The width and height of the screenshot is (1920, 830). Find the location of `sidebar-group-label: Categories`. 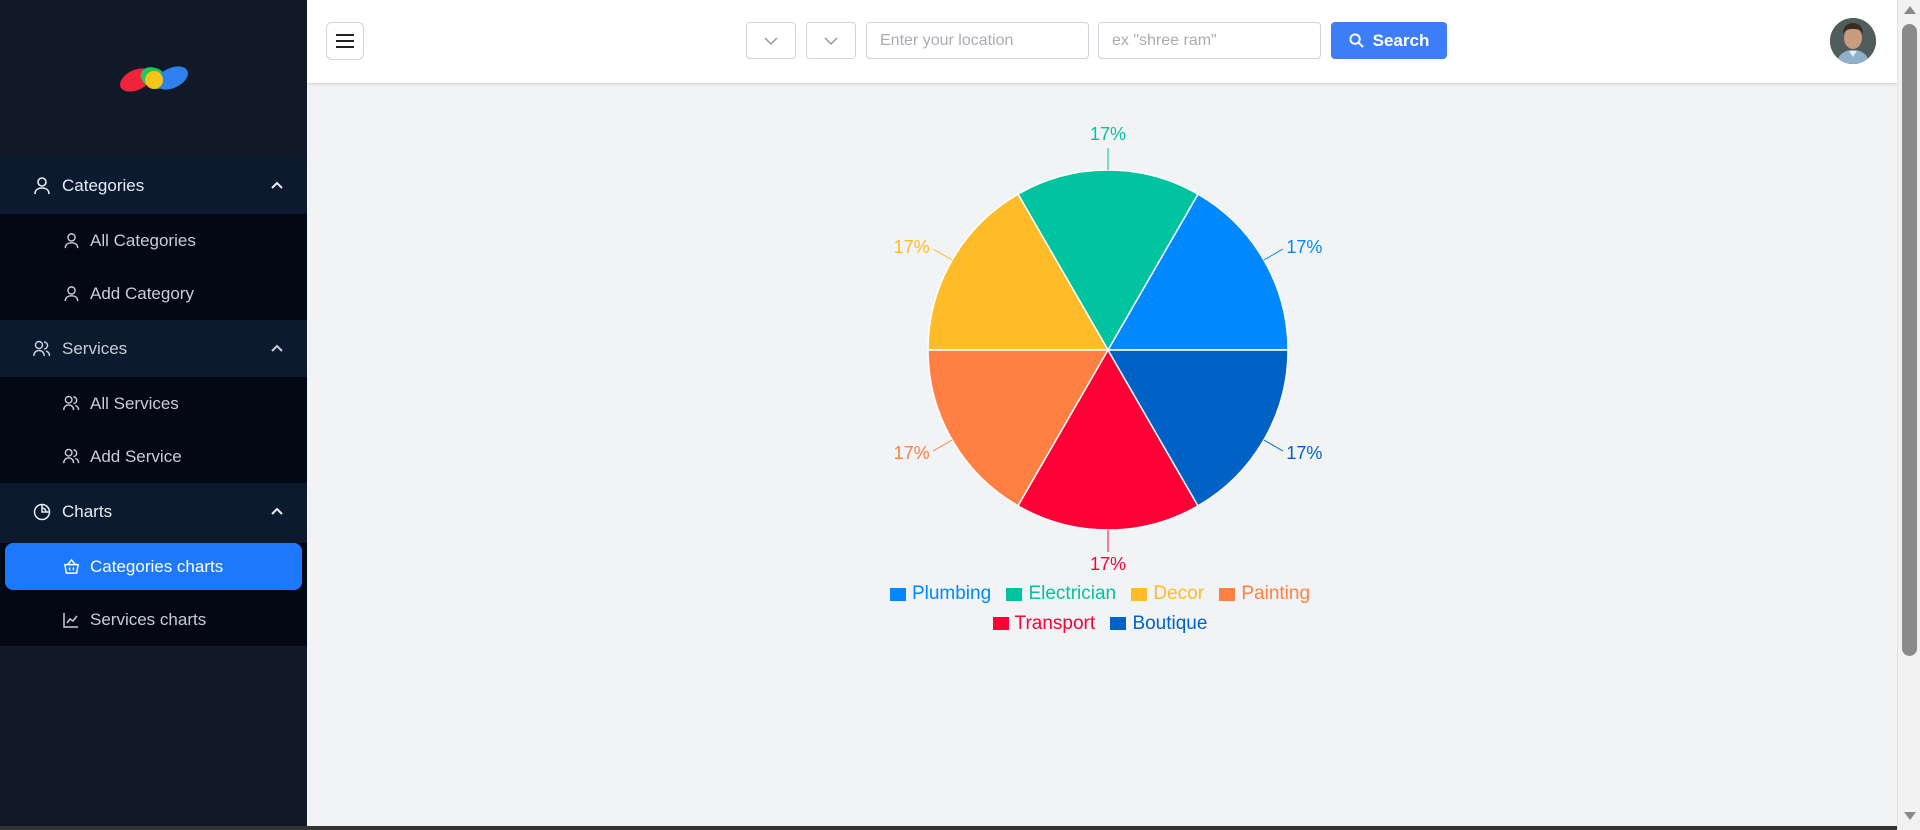

sidebar-group-label: Categories is located at coordinates (103, 185).